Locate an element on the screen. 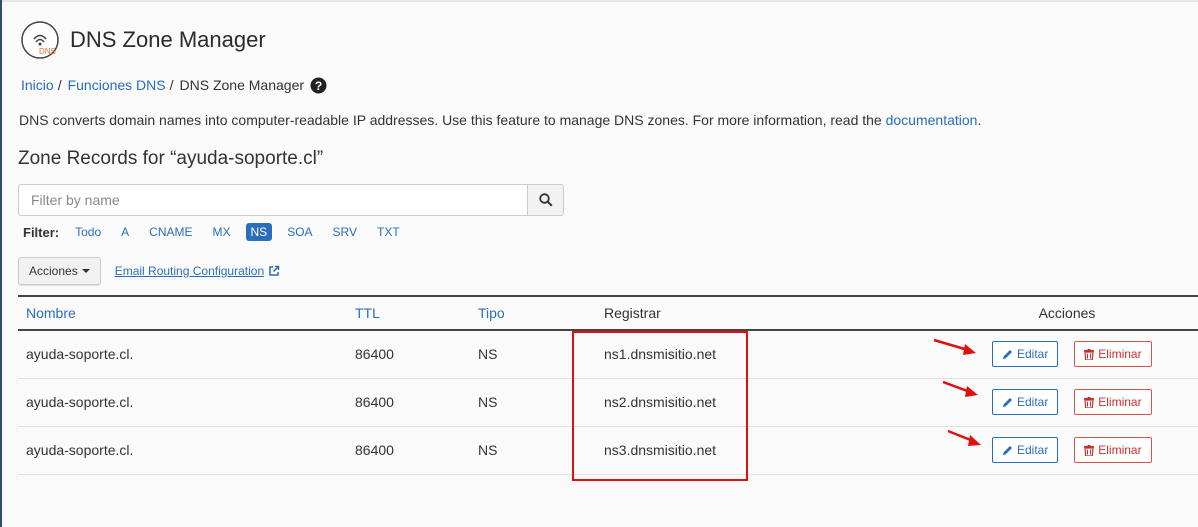 Image resolution: width=1198 pixels, height=527 pixels. breadcrumb-current: DNS Zone Manager is located at coordinates (242, 85).